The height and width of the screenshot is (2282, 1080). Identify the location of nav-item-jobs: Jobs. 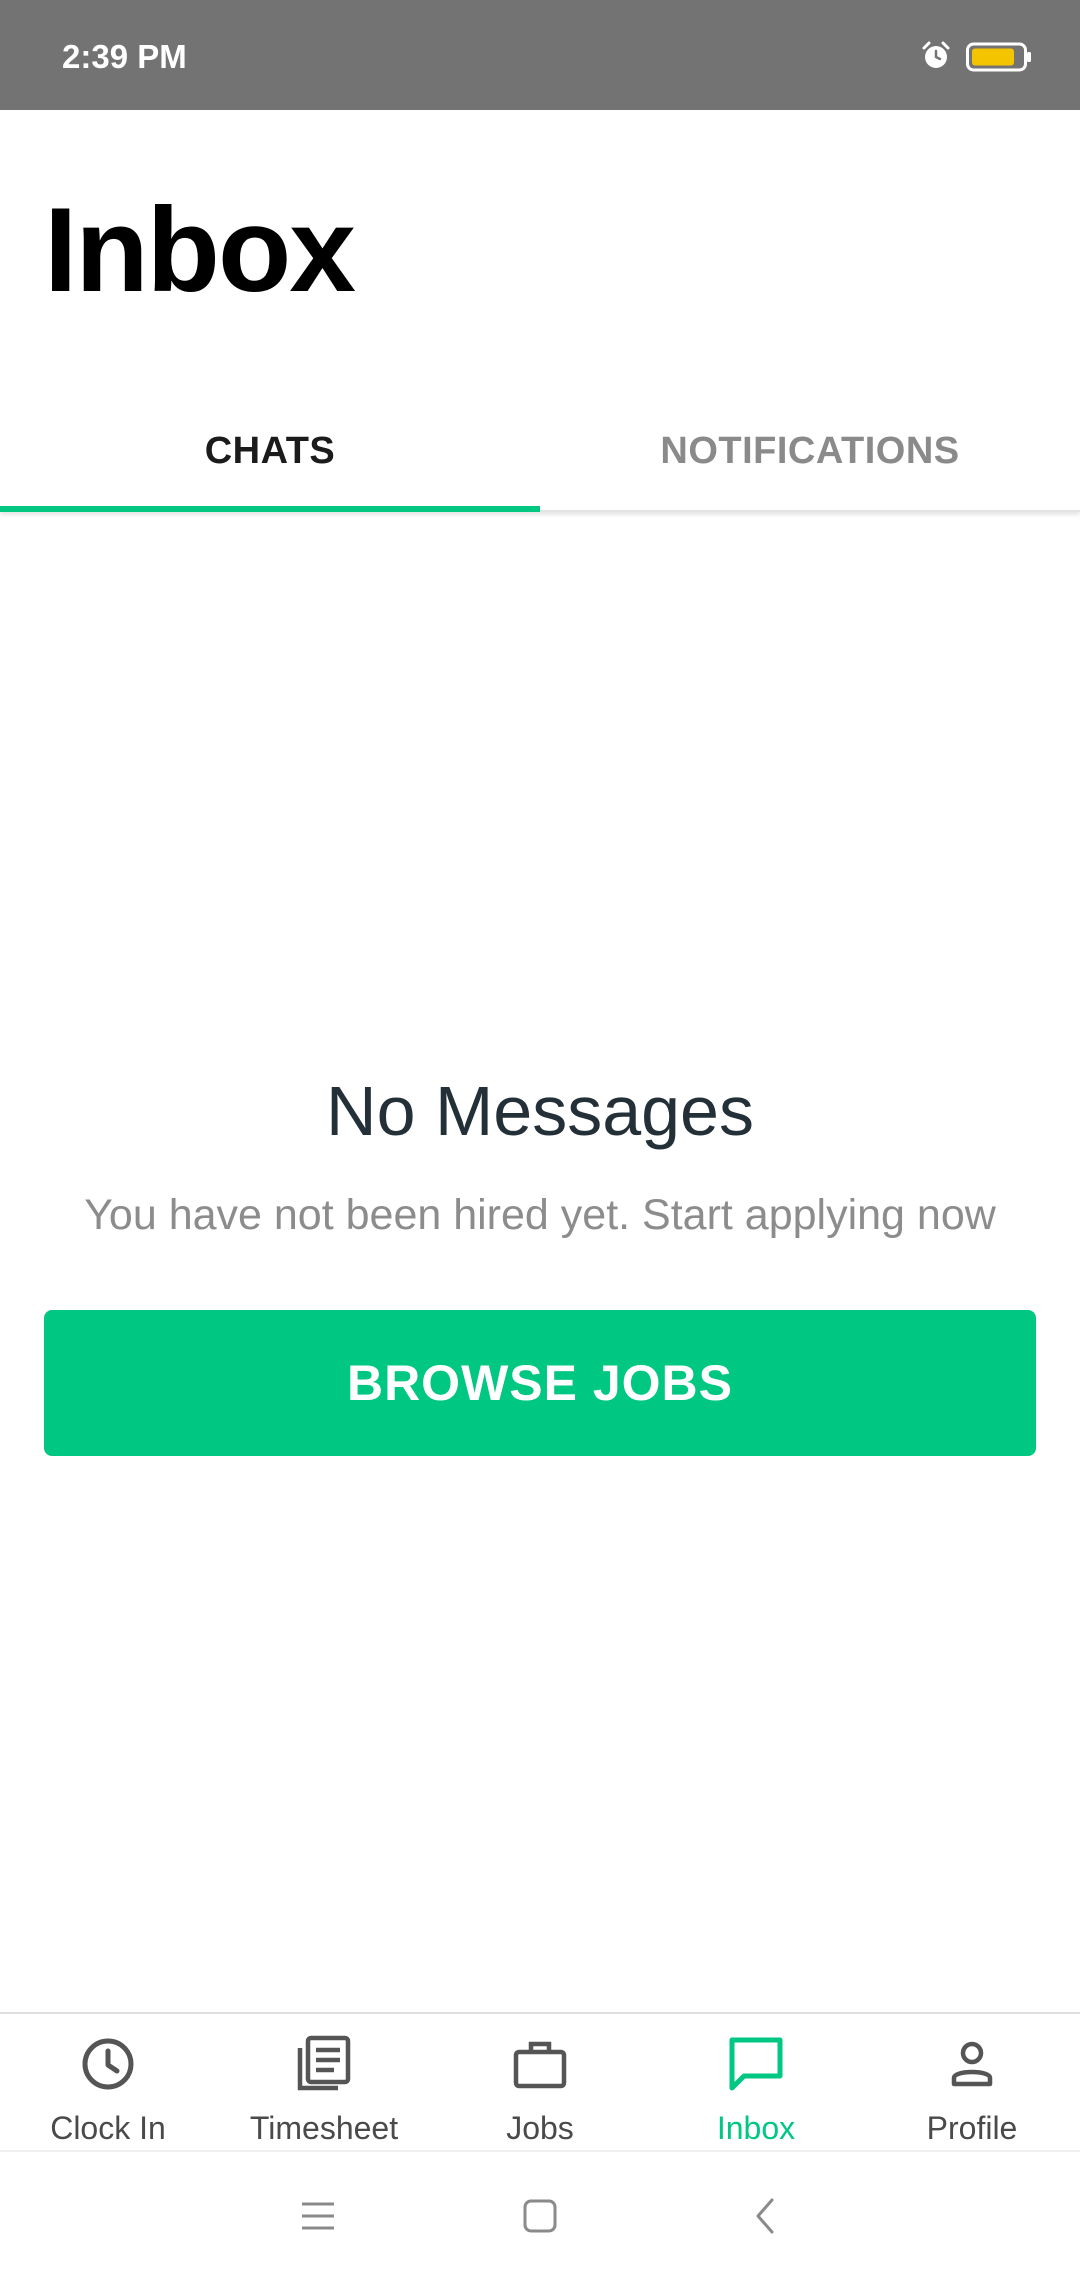
(540, 2083).